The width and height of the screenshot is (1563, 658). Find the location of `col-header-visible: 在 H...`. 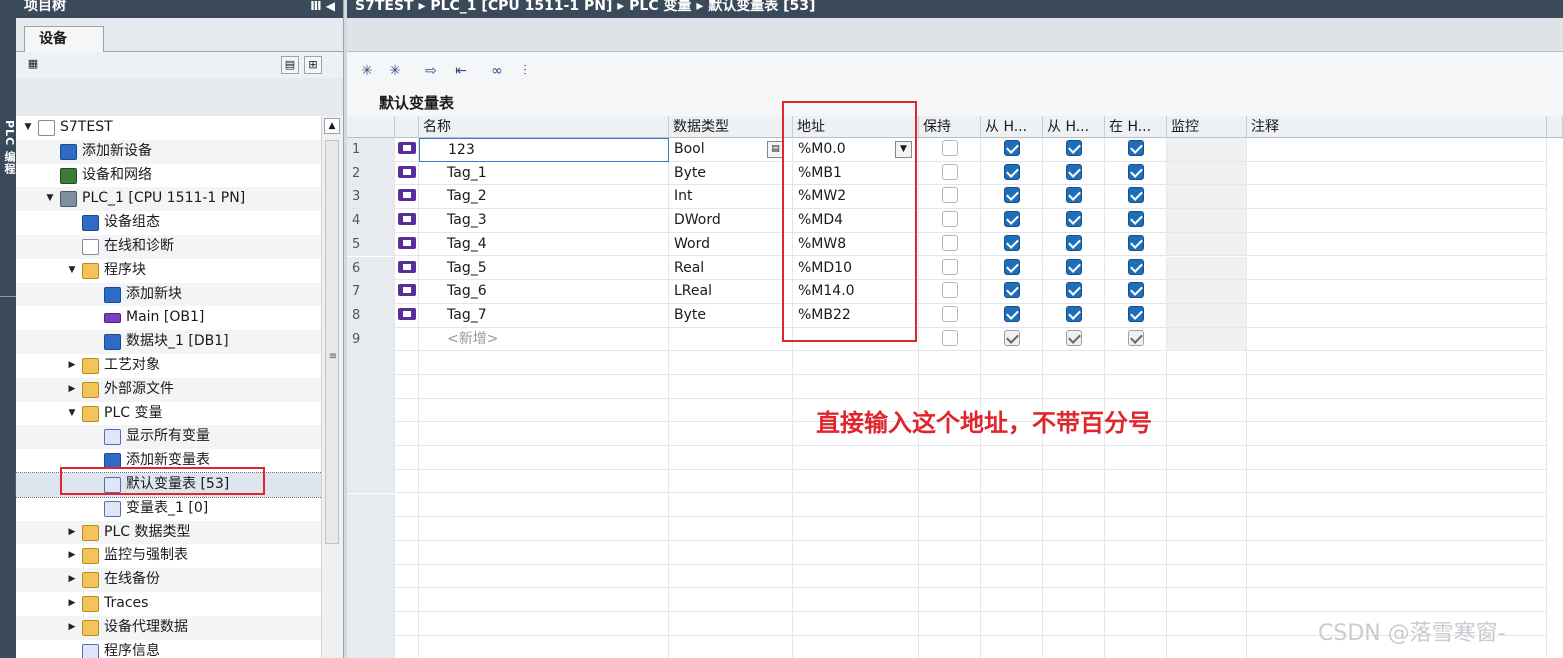

col-header-visible: 在 H... is located at coordinates (1136, 127).